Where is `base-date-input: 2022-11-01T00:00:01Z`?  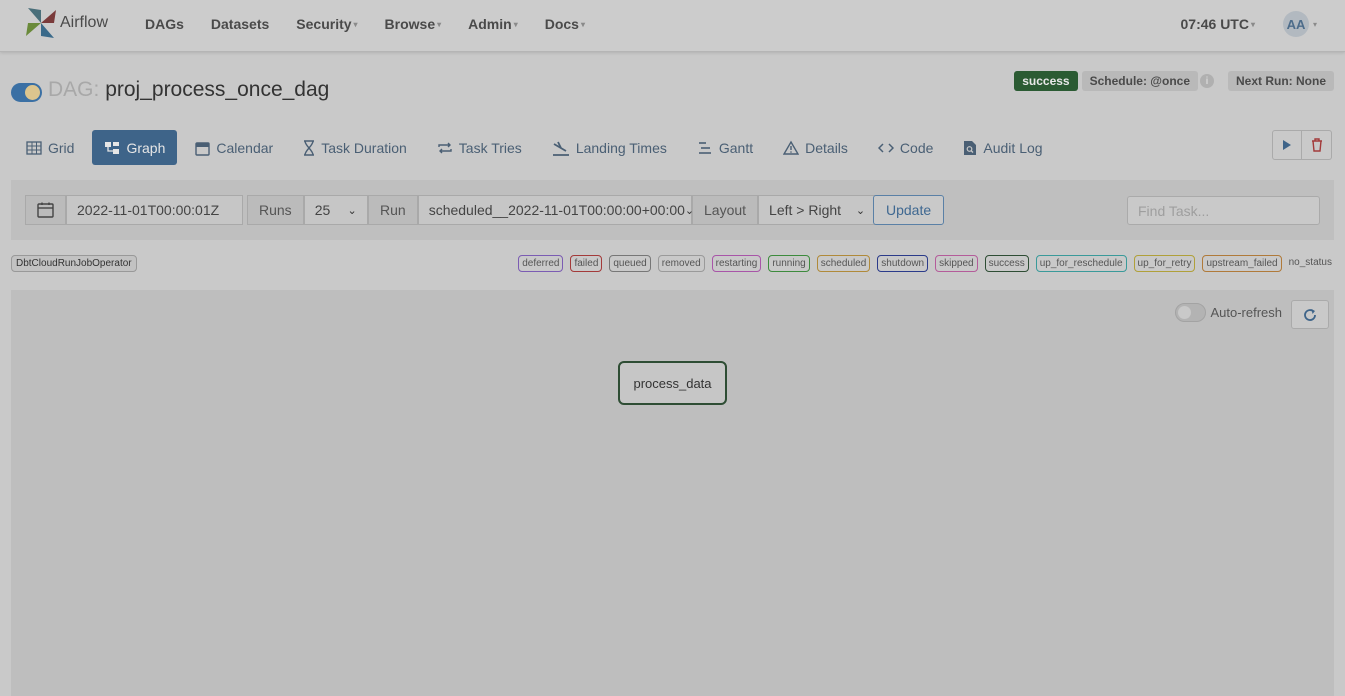 base-date-input: 2022-11-01T00:00:01Z is located at coordinates (154, 210).